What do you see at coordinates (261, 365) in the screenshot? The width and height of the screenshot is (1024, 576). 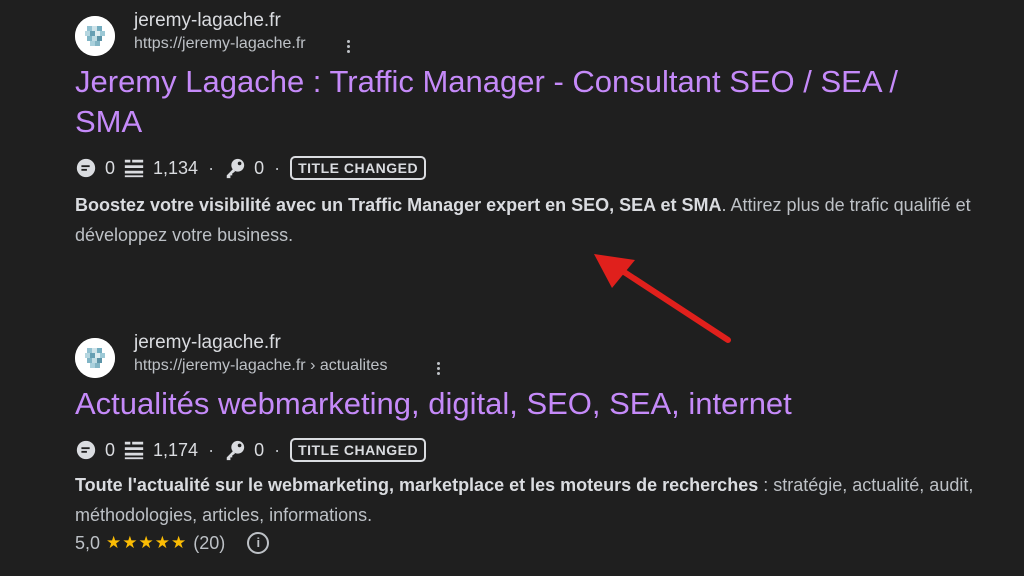 I see `site-url: https://jeremy-lagache.fr › actualites` at bounding box center [261, 365].